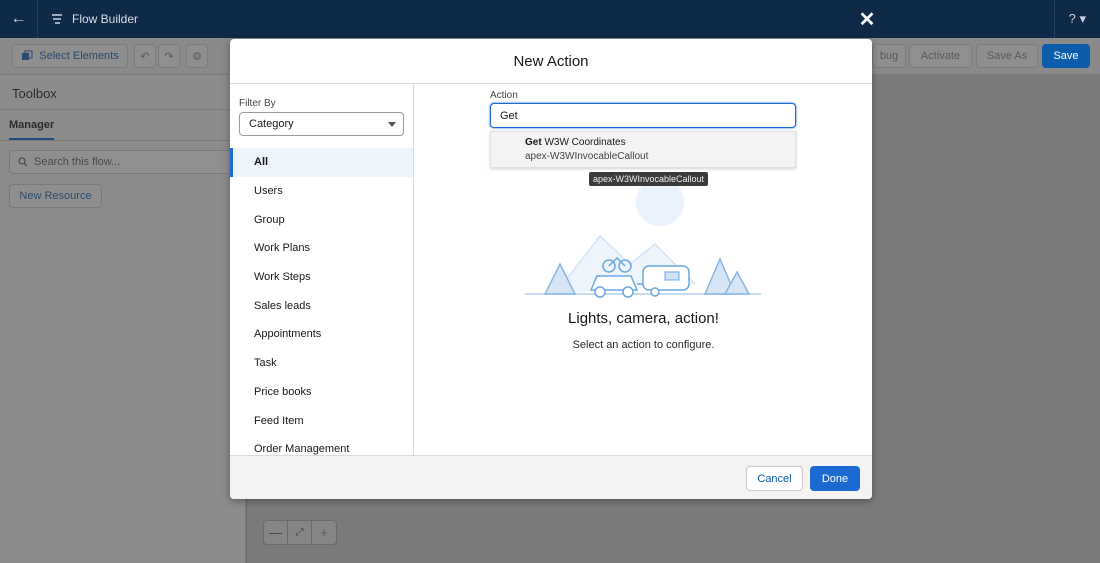 This screenshot has height=563, width=1100. I want to click on zoom-in-icon: +, so click(324, 532).